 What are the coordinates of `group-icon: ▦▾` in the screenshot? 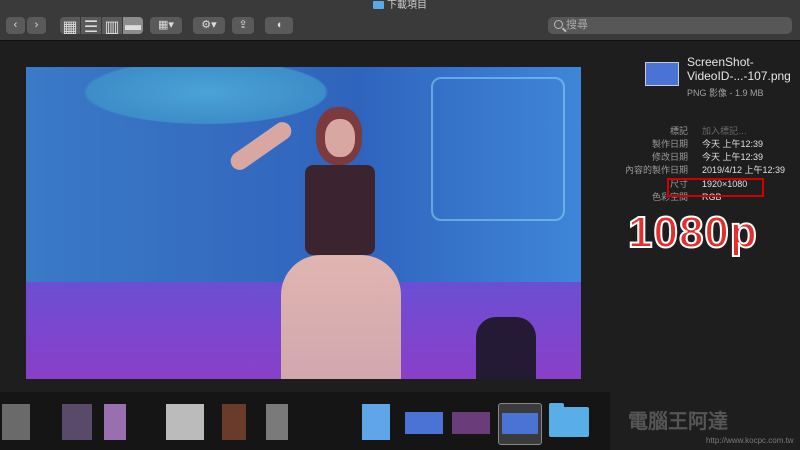 It's located at (166, 25).